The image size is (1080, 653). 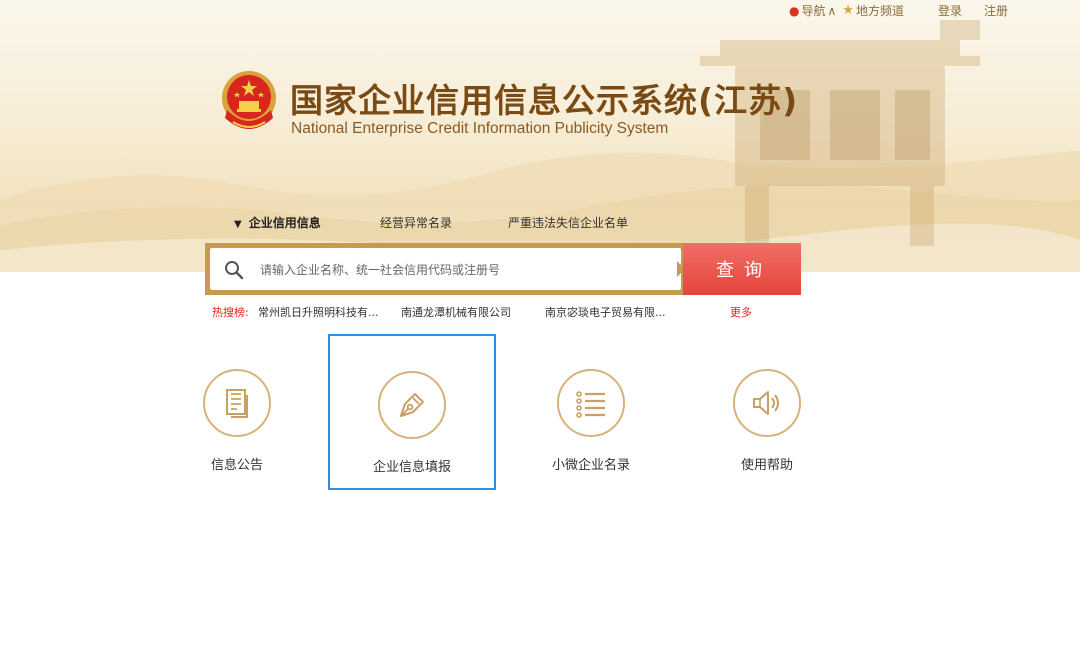 I want to click on card-small-micro-list: 小微企业名录, so click(x=591, y=412).